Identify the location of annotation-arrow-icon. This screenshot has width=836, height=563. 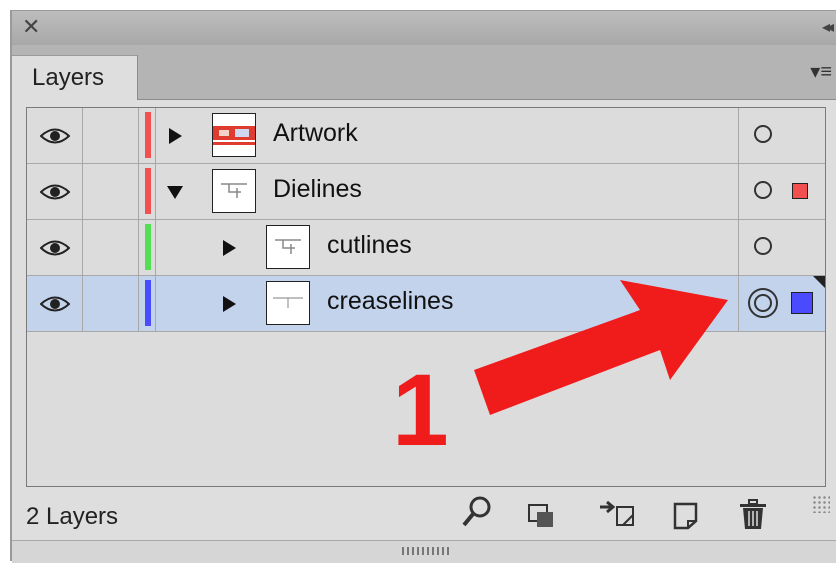
(601, 347).